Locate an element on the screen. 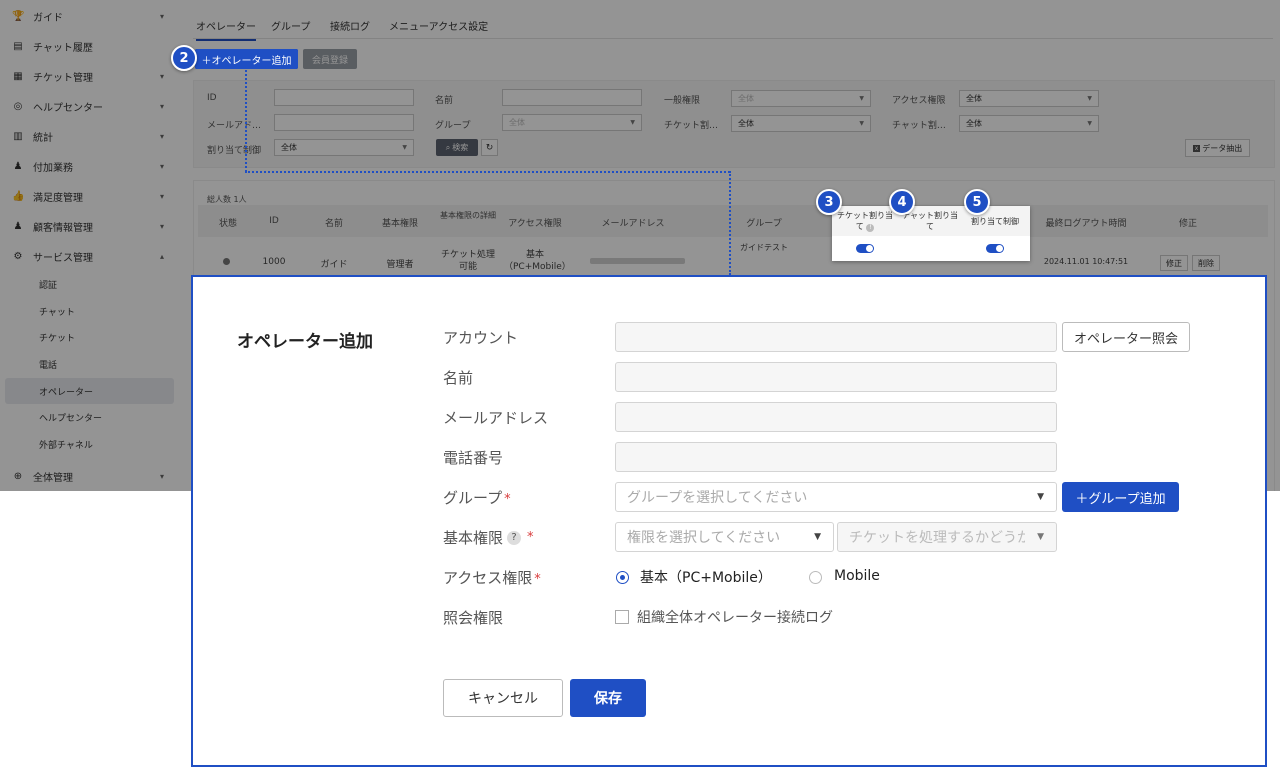 This screenshot has height=768, width=1280. add-operator-button-highlight: ＋オペレーター追加 is located at coordinates (246, 59).